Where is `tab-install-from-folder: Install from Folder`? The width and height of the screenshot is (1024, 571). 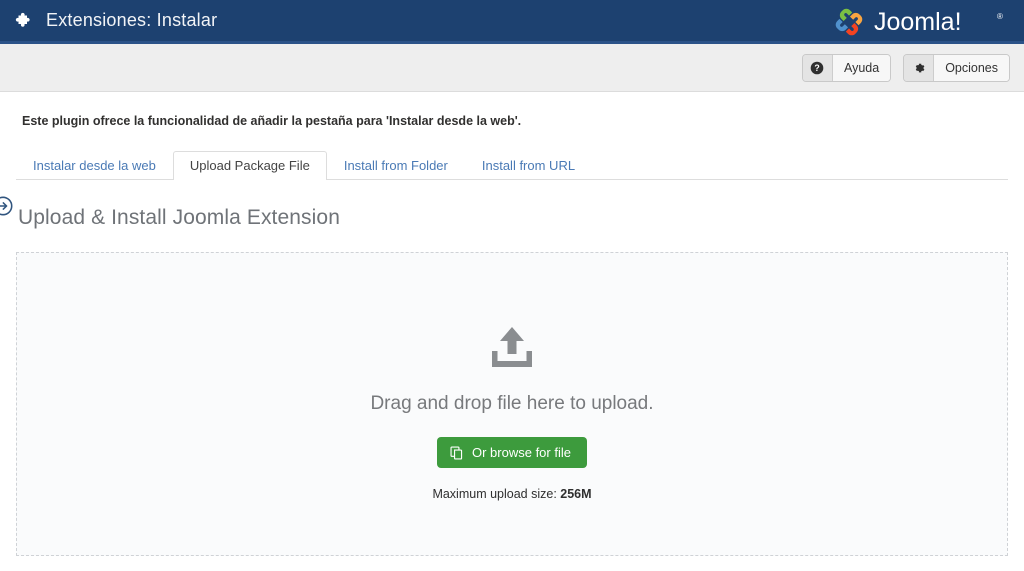
tab-install-from-folder: Install from Folder is located at coordinates (396, 165).